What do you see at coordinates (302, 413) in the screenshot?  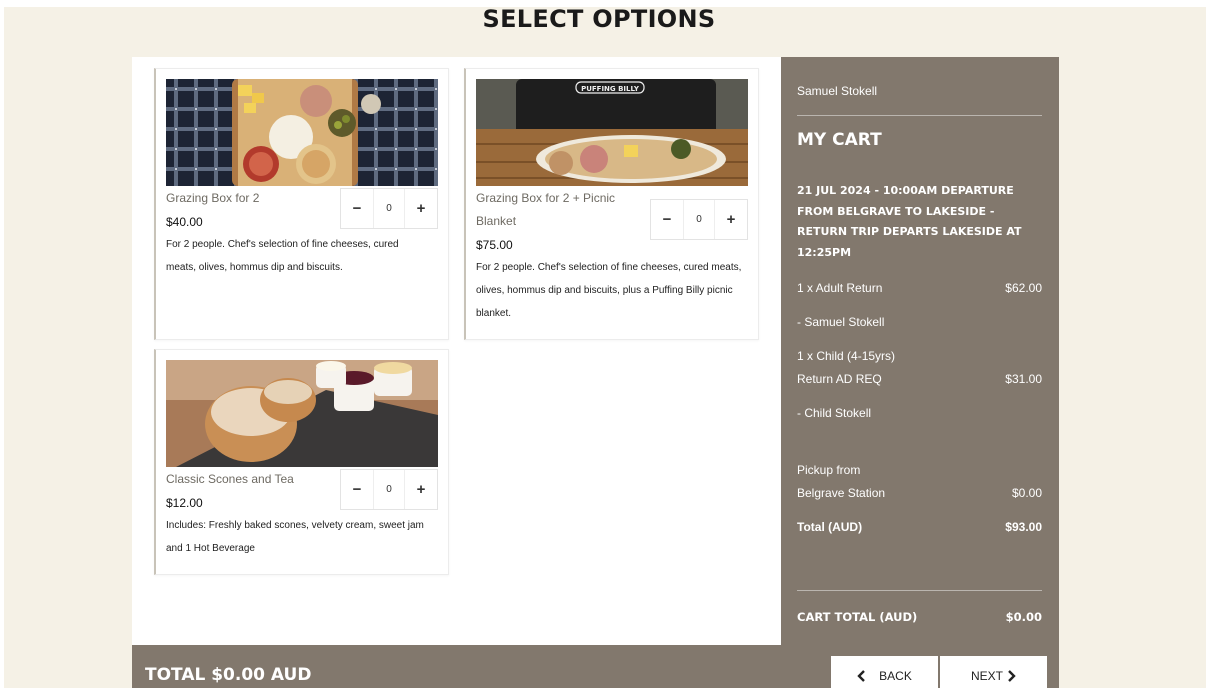 I see `product-image-scones` at bounding box center [302, 413].